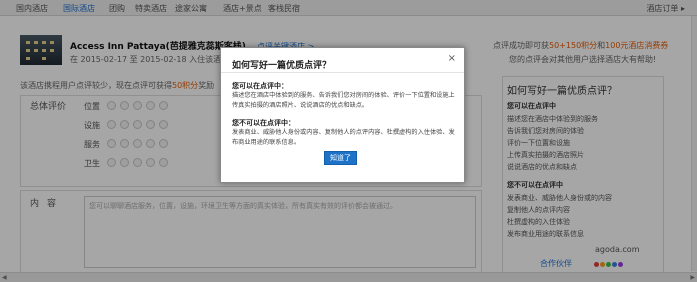 This screenshot has width=697, height=282. Describe the element at coordinates (282, 66) in the screenshot. I see `dialog-title: 如何写好一篇优质点评？` at that location.